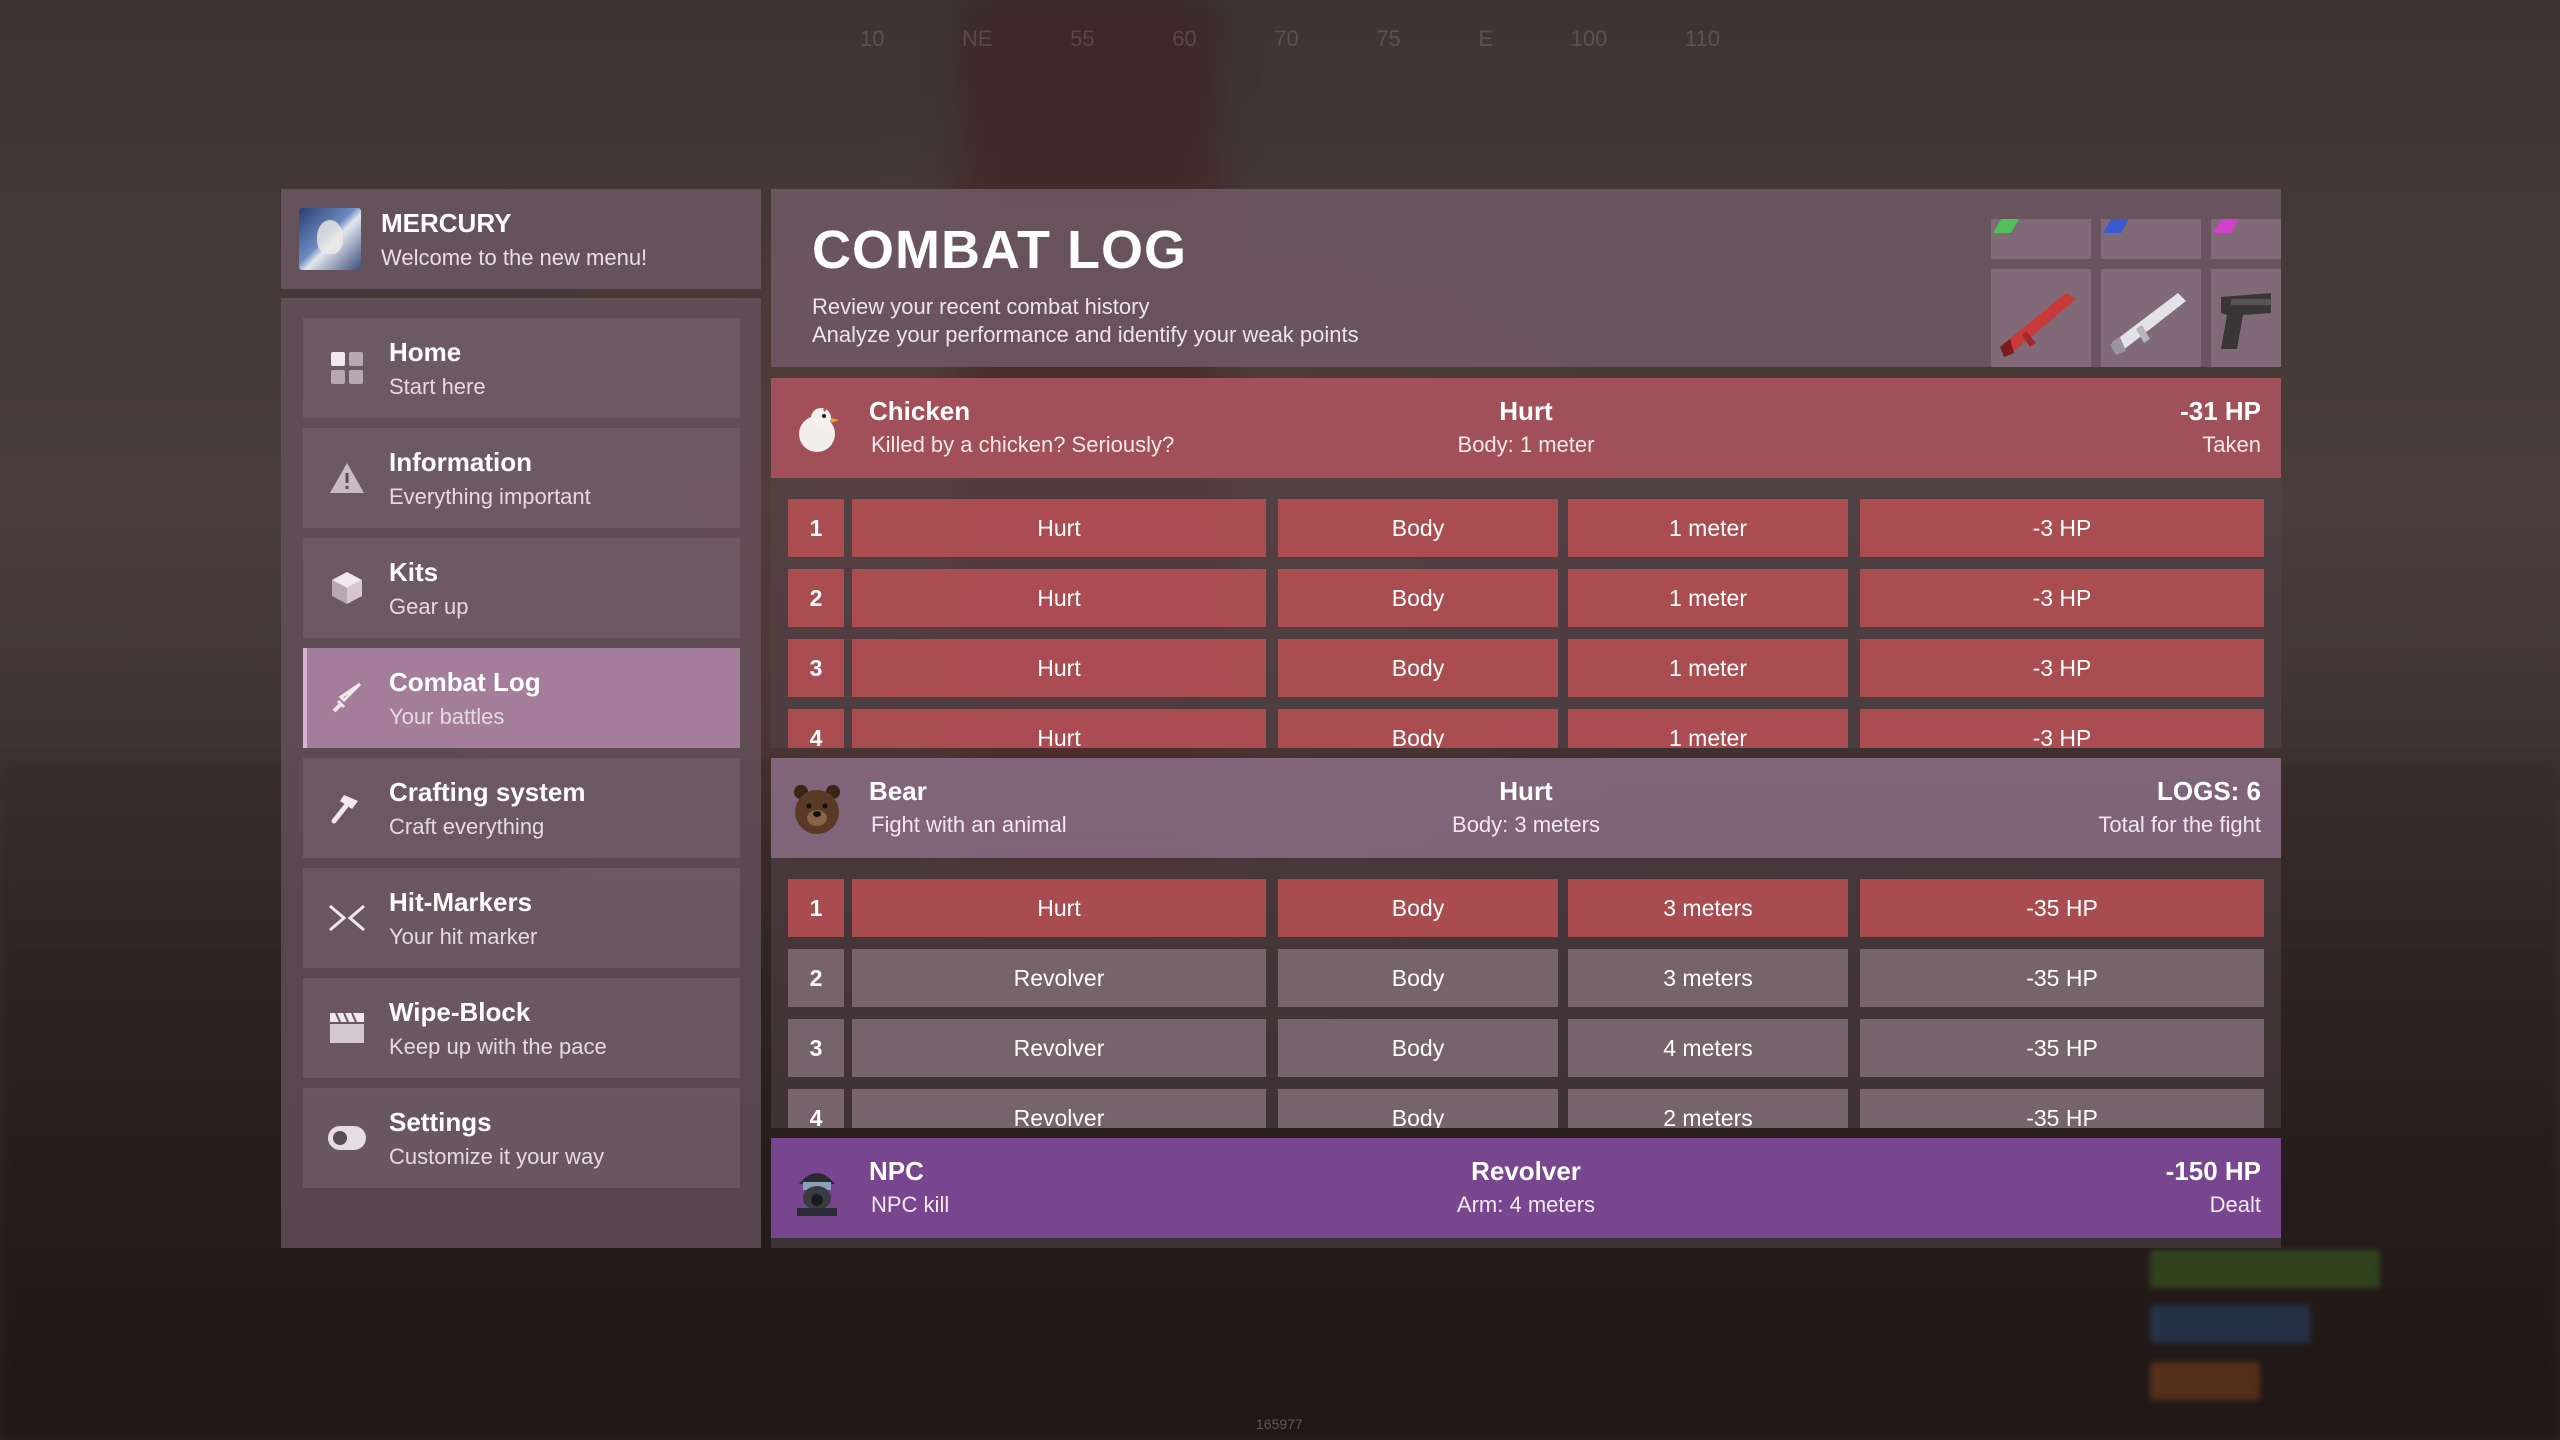 This screenshot has height=1440, width=2560. I want to click on hit-summary: Arm: 4 meters, so click(1526, 1204).